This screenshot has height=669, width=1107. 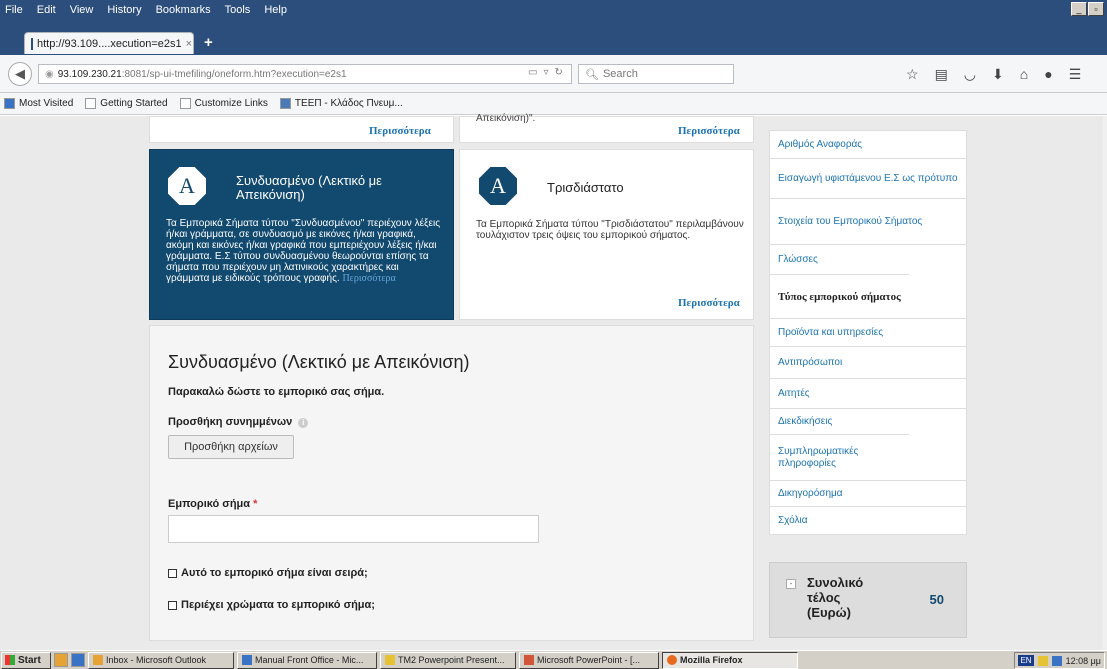 I want to click on home-icon: ⌂, so click(x=1024, y=74).